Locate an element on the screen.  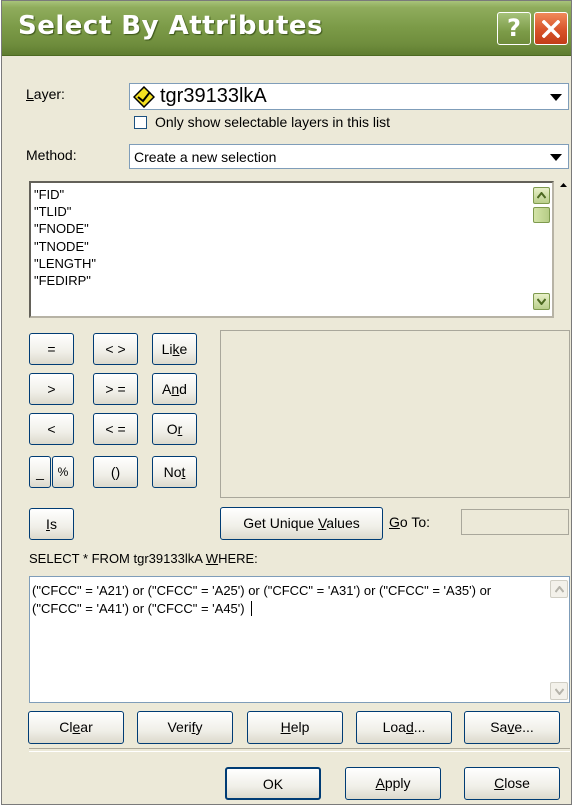
close-title-button is located at coordinates (551, 28).